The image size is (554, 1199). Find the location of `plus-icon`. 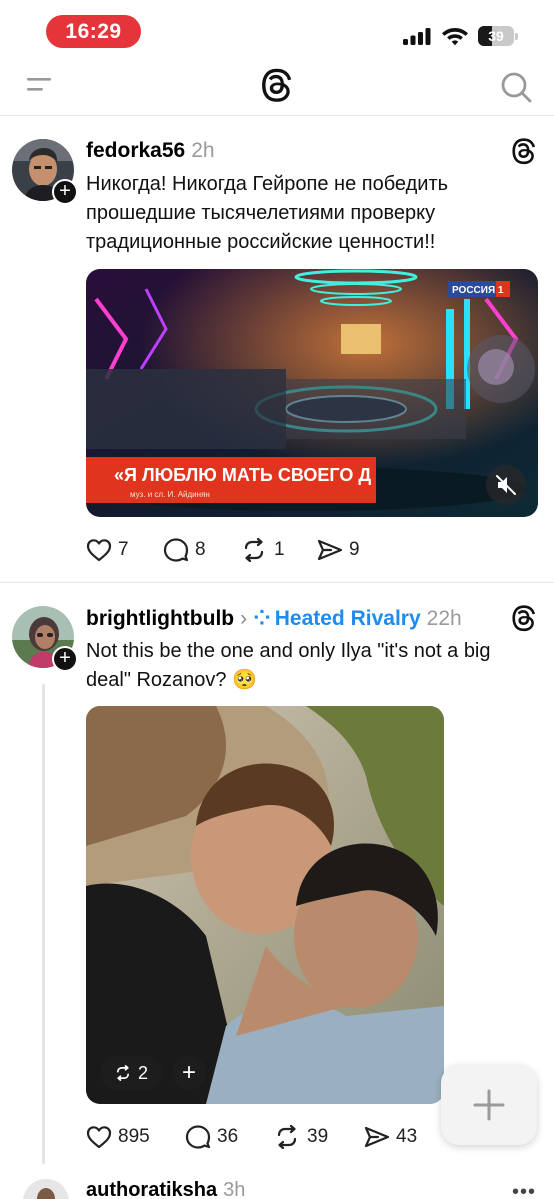

plus-icon is located at coordinates (489, 1105).